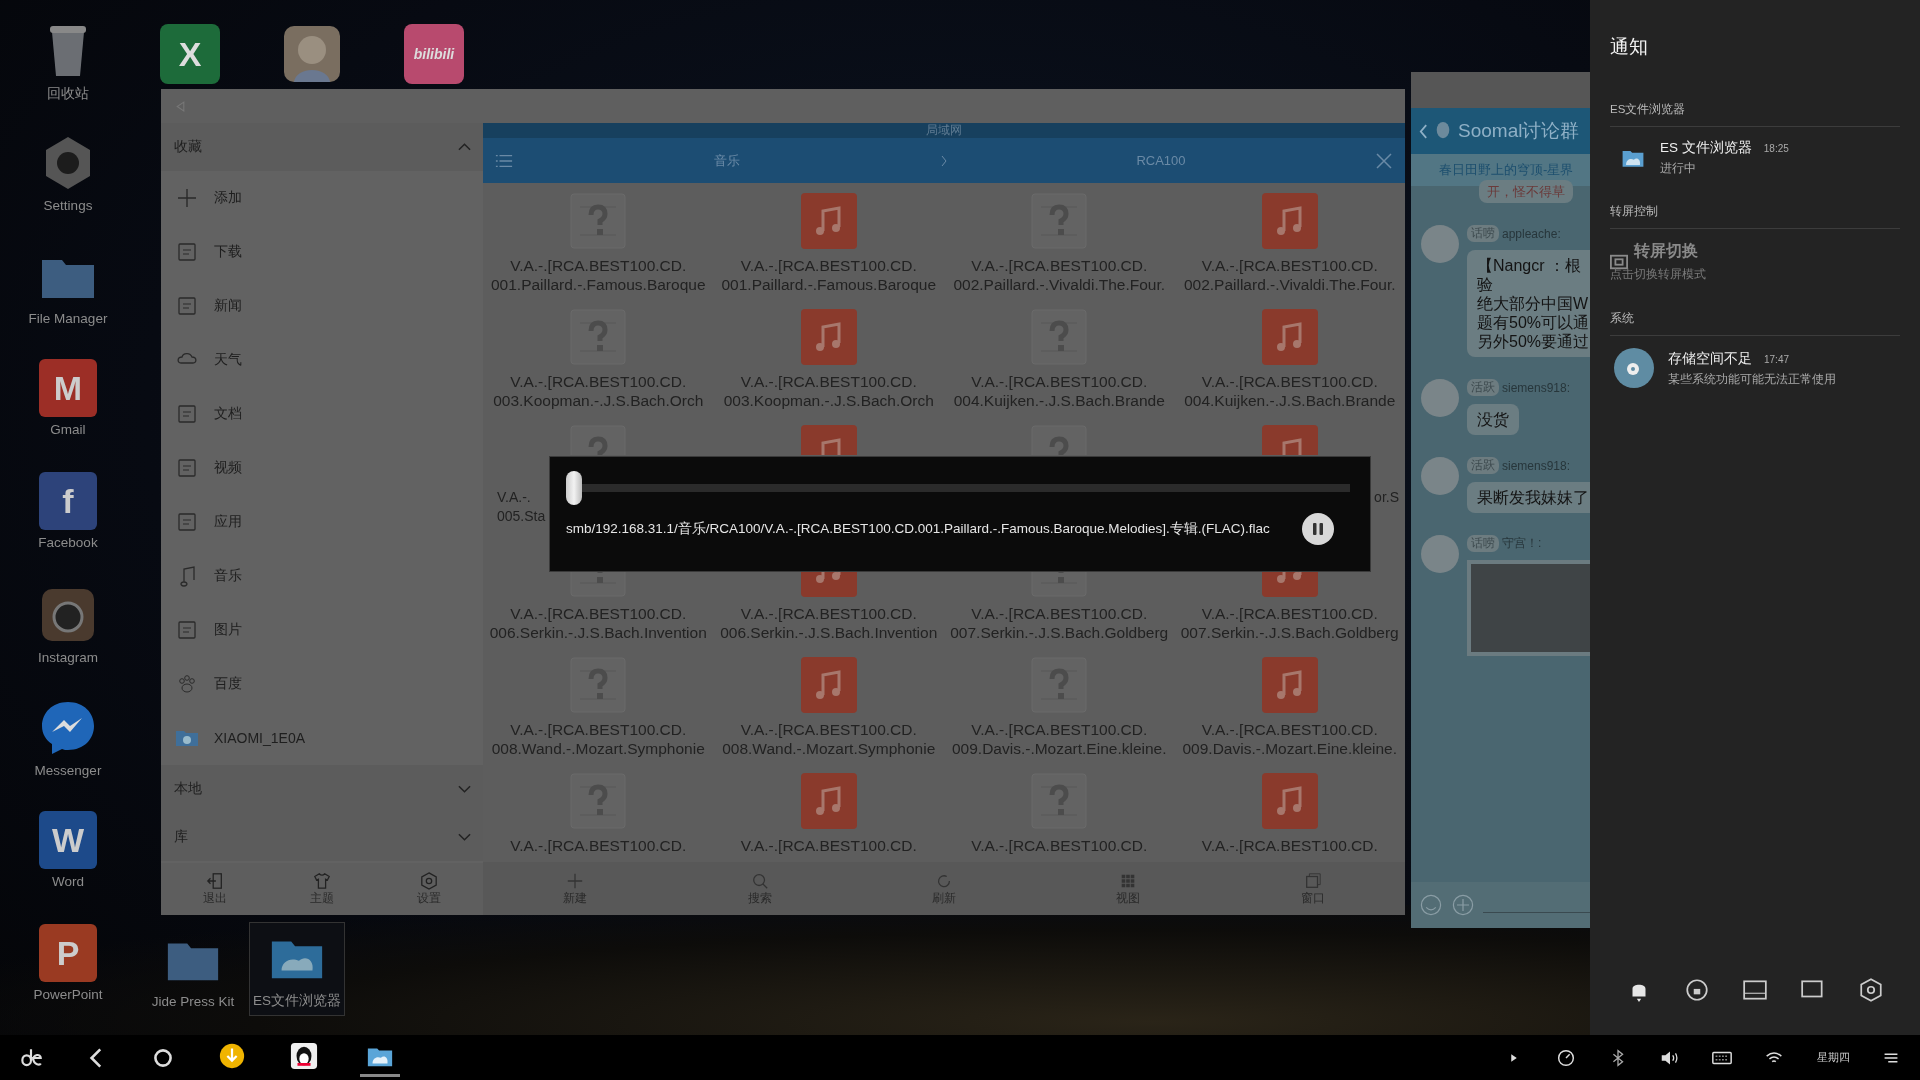  Describe the element at coordinates (1752, 379) in the screenshot. I see `notification-text: 某些系统功能可能无法正常使用` at that location.